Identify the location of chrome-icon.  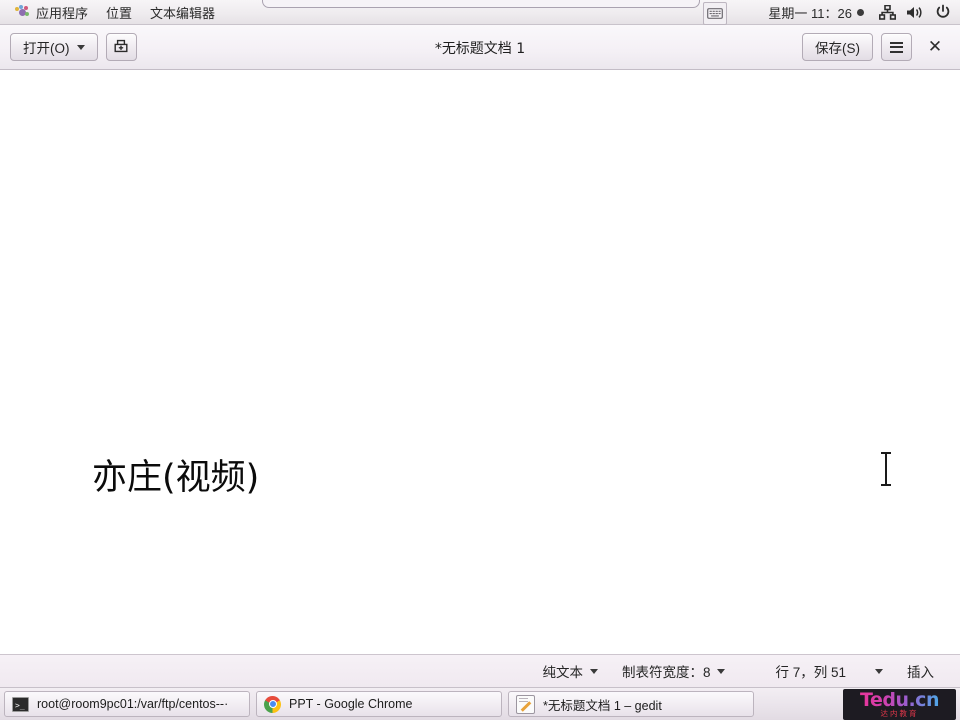
(272, 704).